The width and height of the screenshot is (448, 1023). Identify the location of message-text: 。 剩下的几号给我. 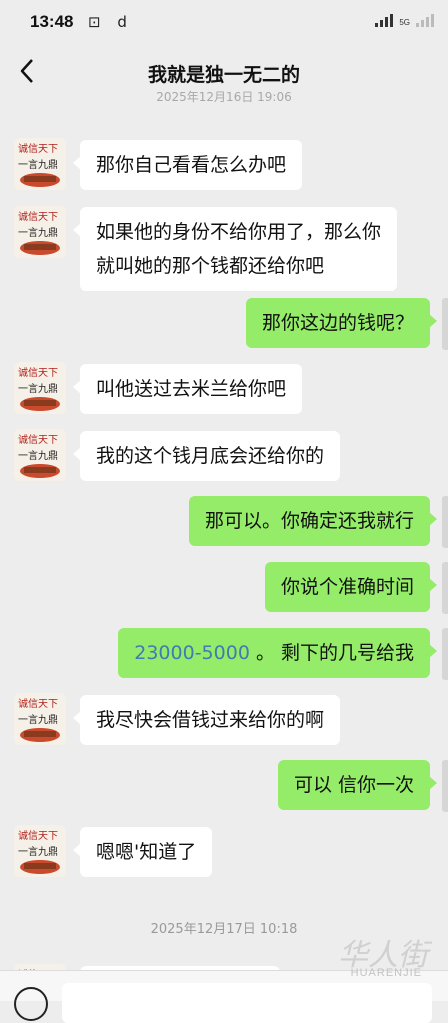
(331, 653).